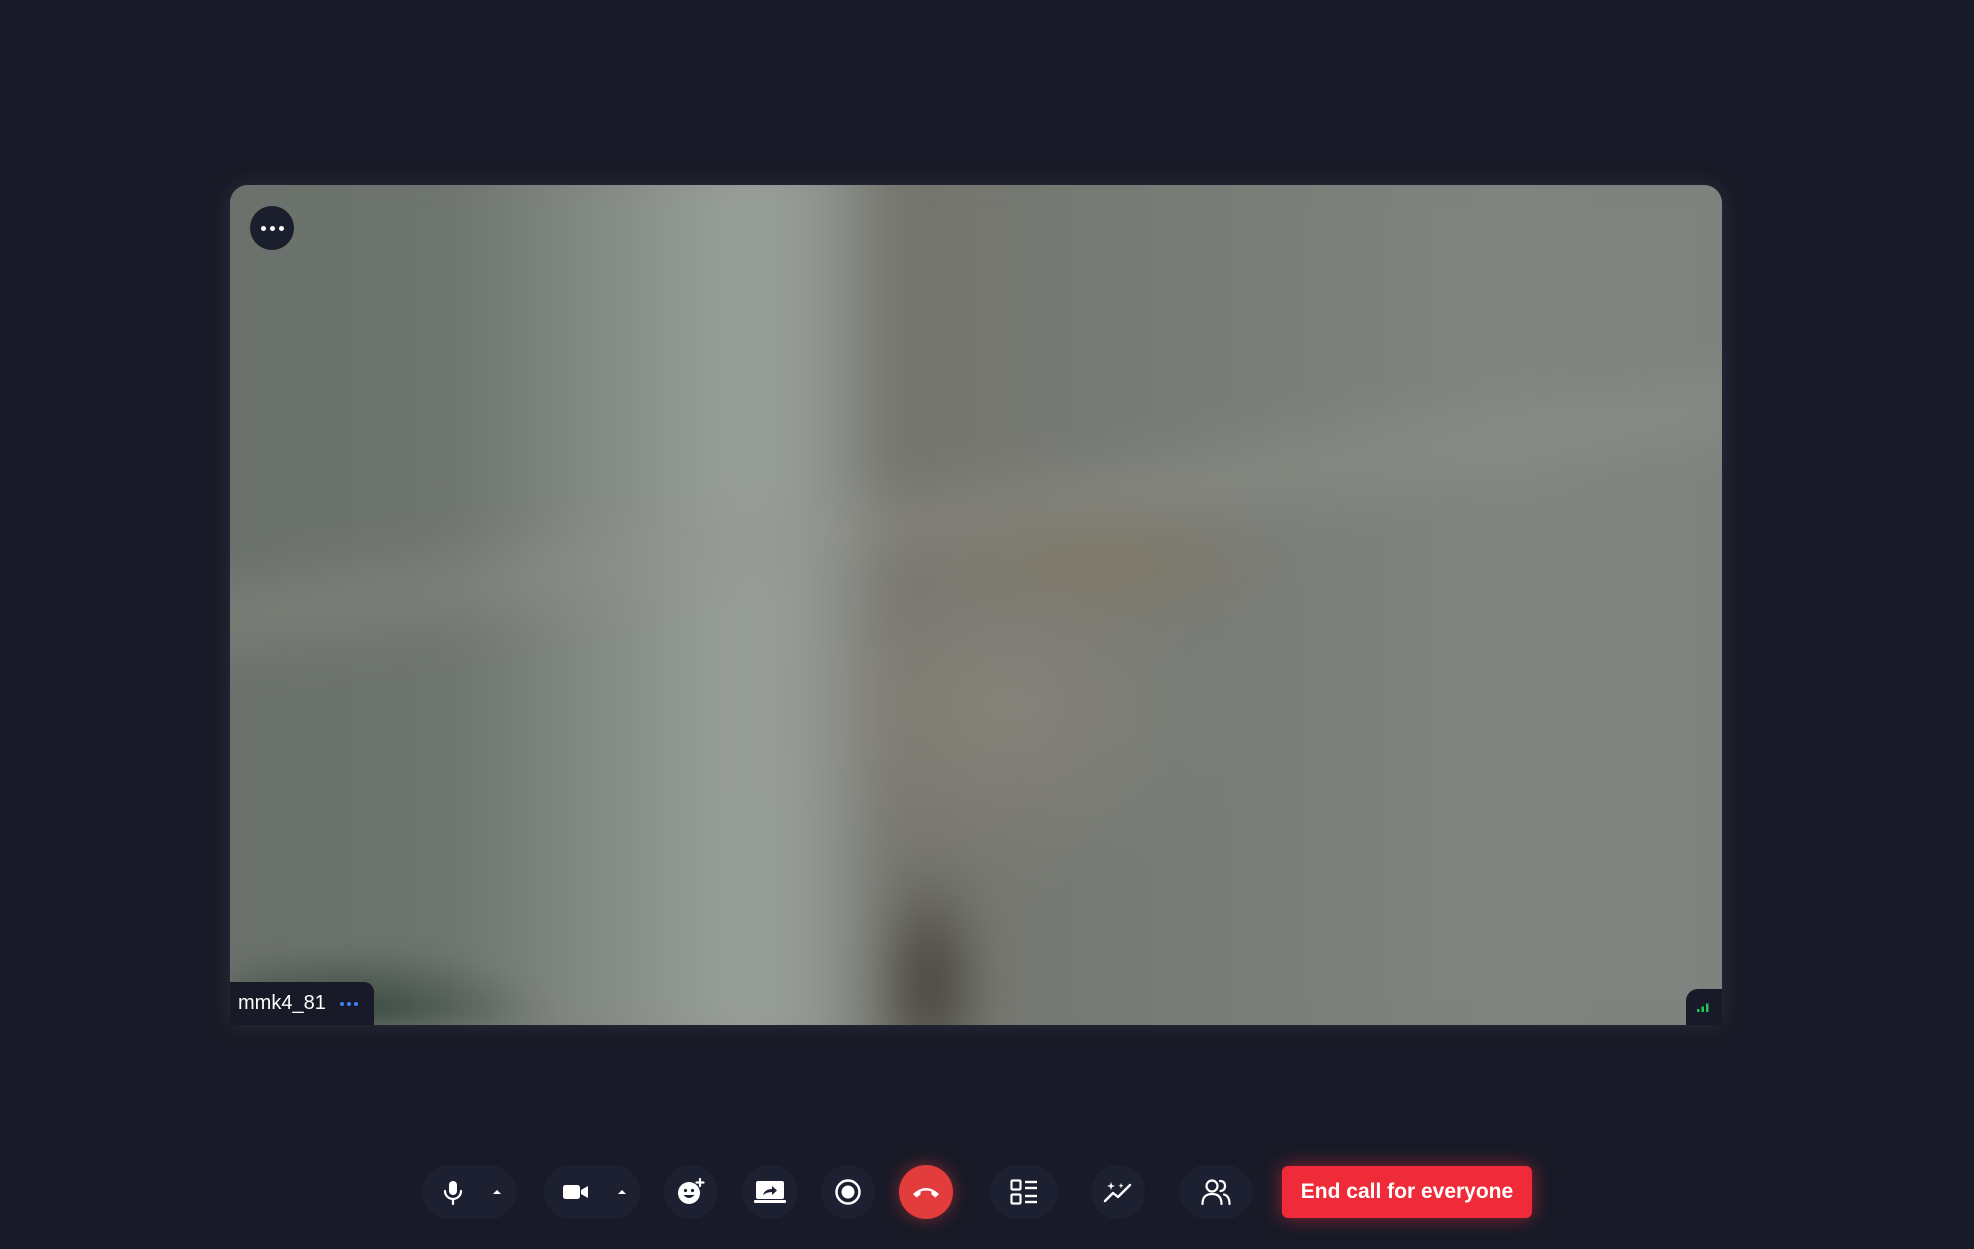  I want to click on camera-options-button, so click(622, 1192).